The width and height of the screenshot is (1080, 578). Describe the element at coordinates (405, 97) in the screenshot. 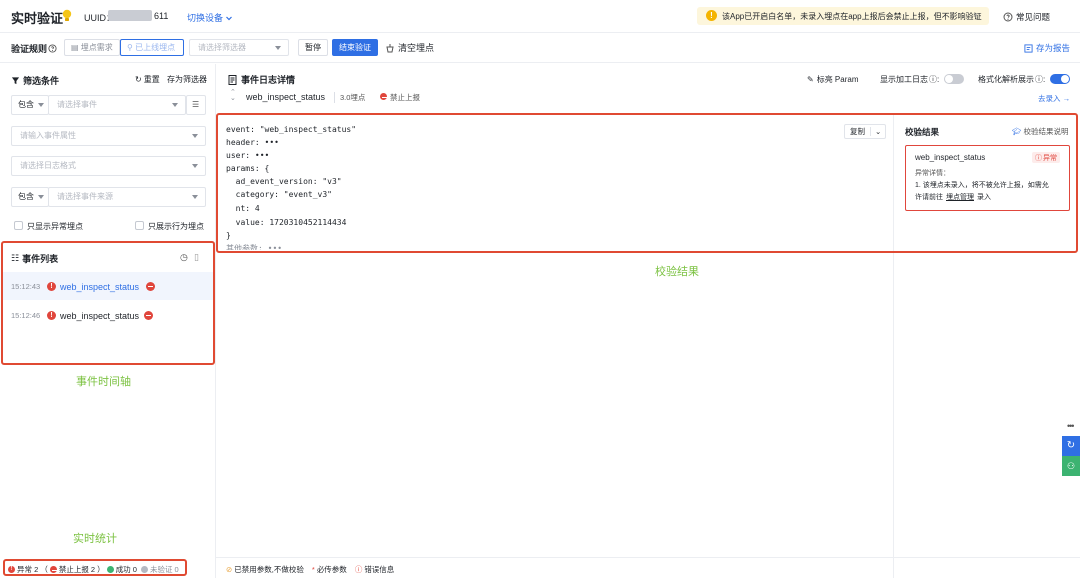

I see `forbid-label: 禁止上报` at that location.